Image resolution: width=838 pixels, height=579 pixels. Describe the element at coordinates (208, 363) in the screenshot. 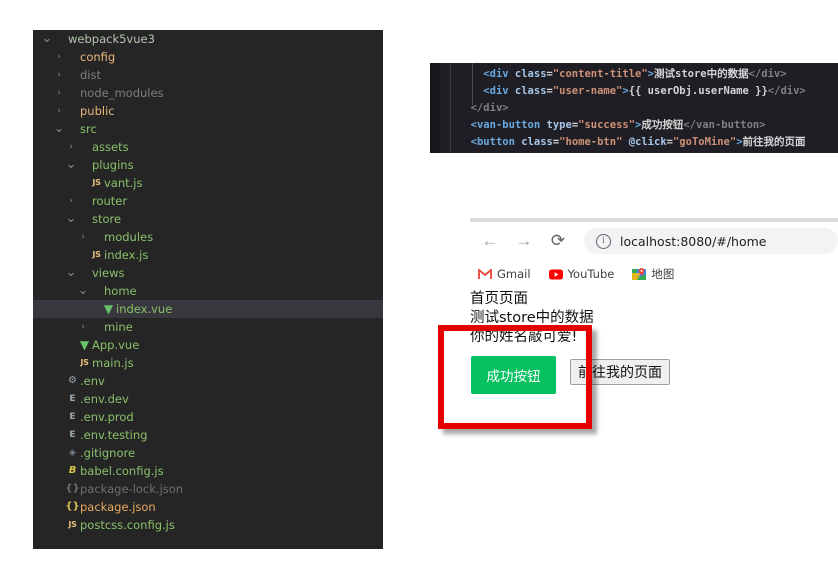

I see `tree-item-main-js: JS main.js` at that location.